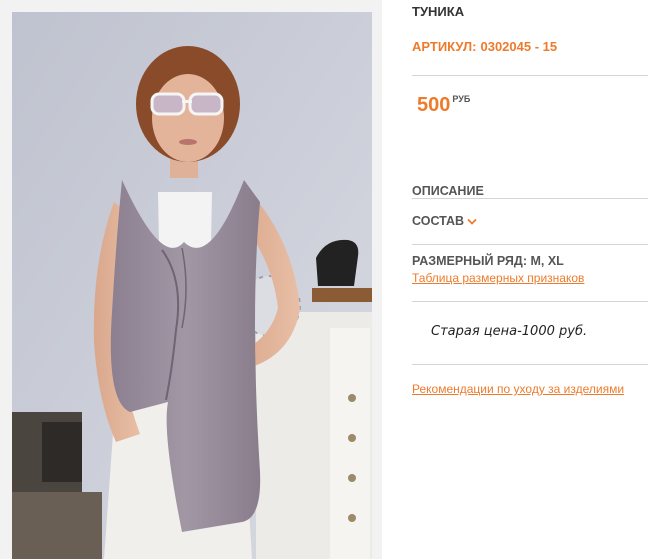 Image resolution: width=648 pixels, height=559 pixels. What do you see at coordinates (438, 221) in the screenshot?
I see `composition-label: СОСТАВ` at bounding box center [438, 221].